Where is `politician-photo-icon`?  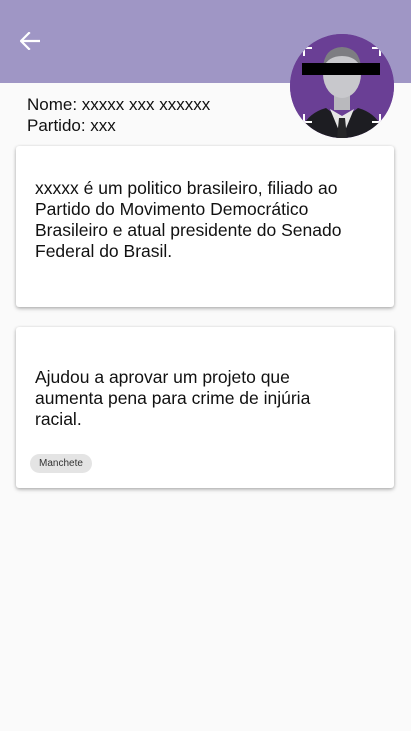
politician-photo-icon is located at coordinates (342, 86).